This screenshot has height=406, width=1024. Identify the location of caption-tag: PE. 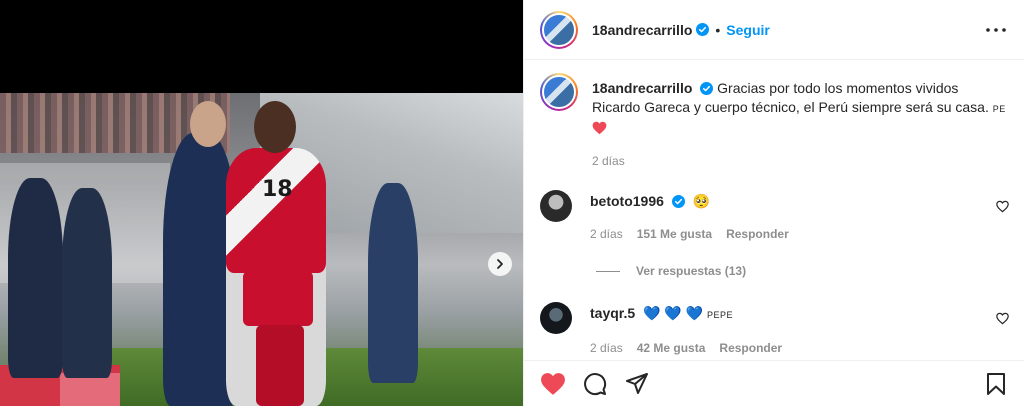
(999, 109).